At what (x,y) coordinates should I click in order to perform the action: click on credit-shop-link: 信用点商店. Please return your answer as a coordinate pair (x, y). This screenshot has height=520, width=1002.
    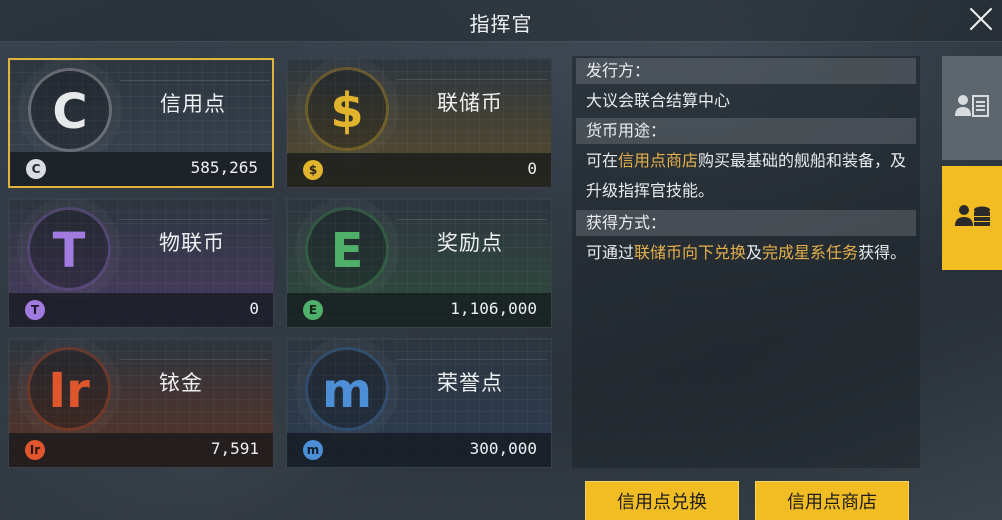
    Looking at the image, I should click on (658, 160).